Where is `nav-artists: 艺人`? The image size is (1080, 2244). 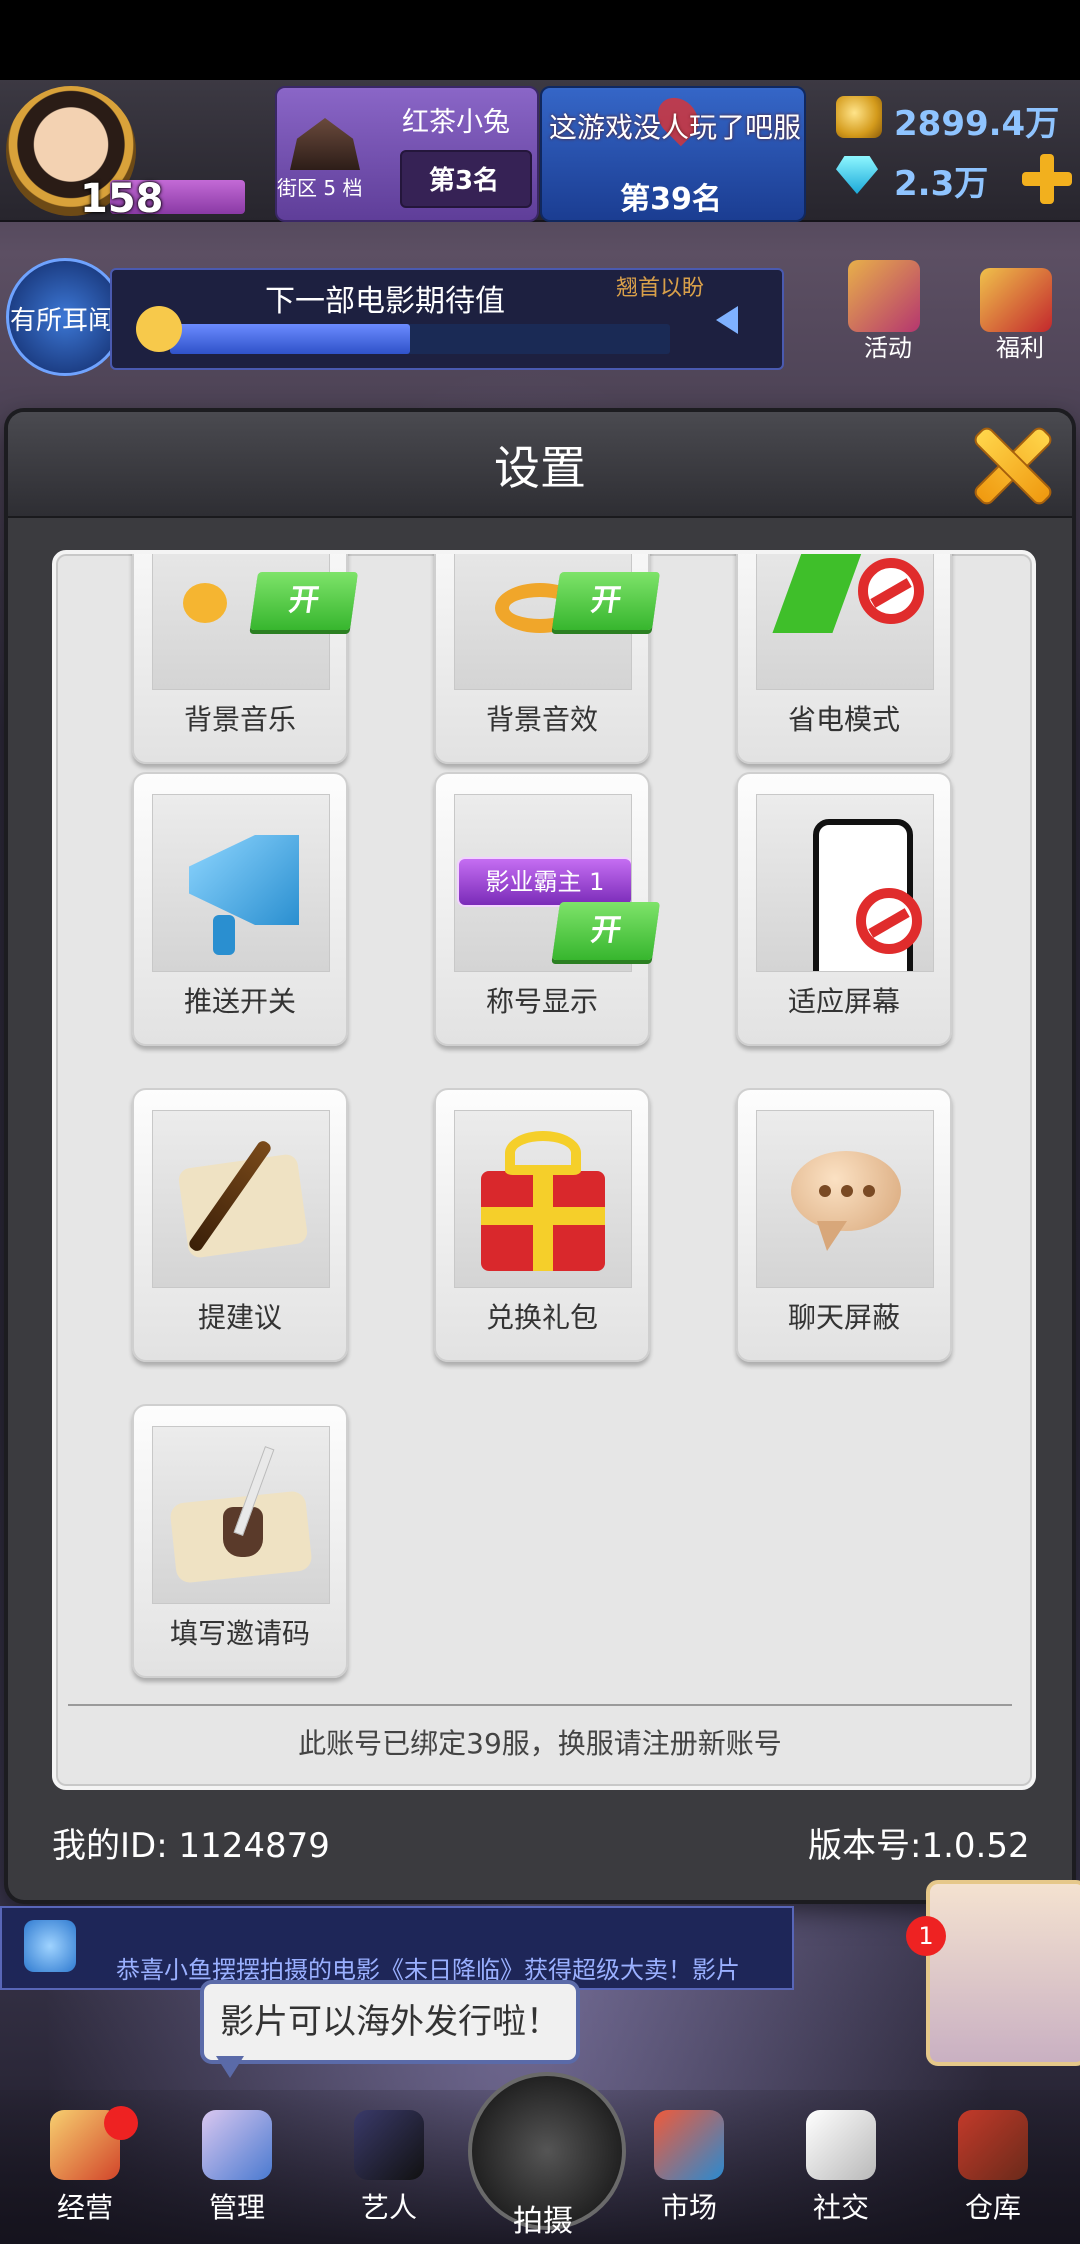
nav-artists: 艺人 is located at coordinates (389, 2168).